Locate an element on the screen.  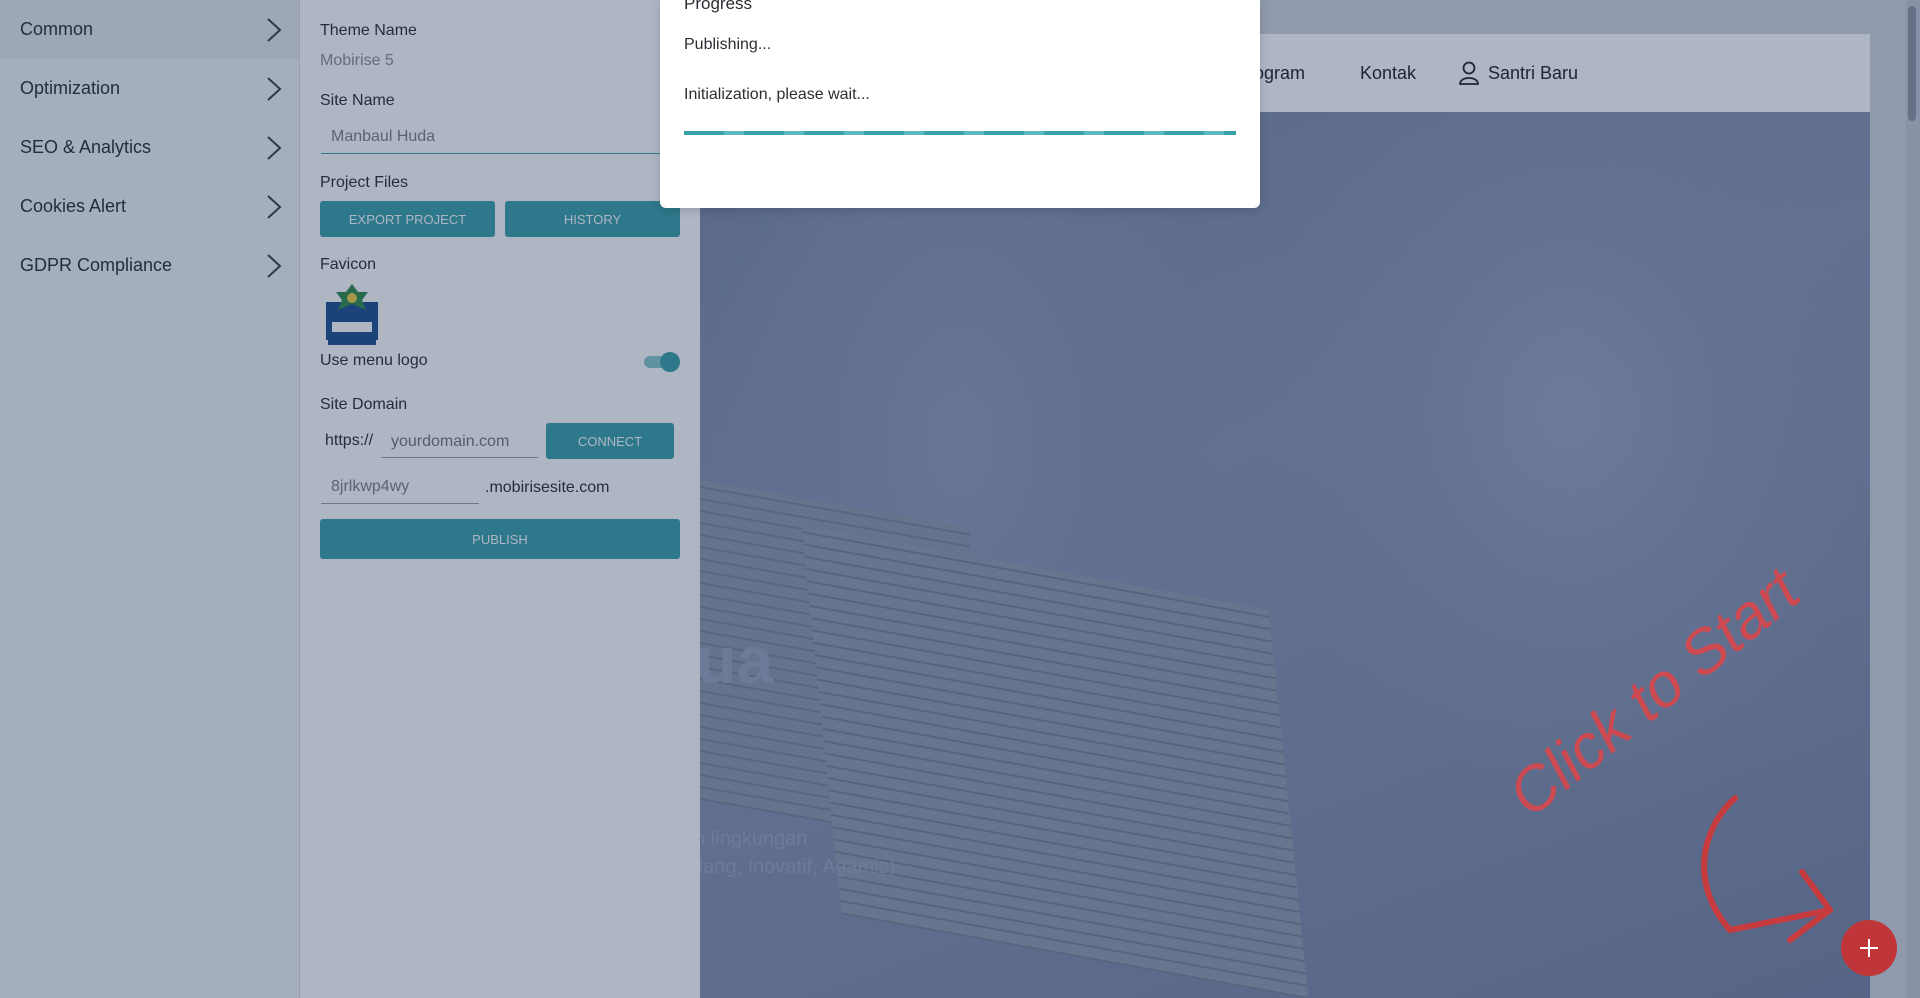
menu-item-label: GDPR Compliance is located at coordinates (96, 265).